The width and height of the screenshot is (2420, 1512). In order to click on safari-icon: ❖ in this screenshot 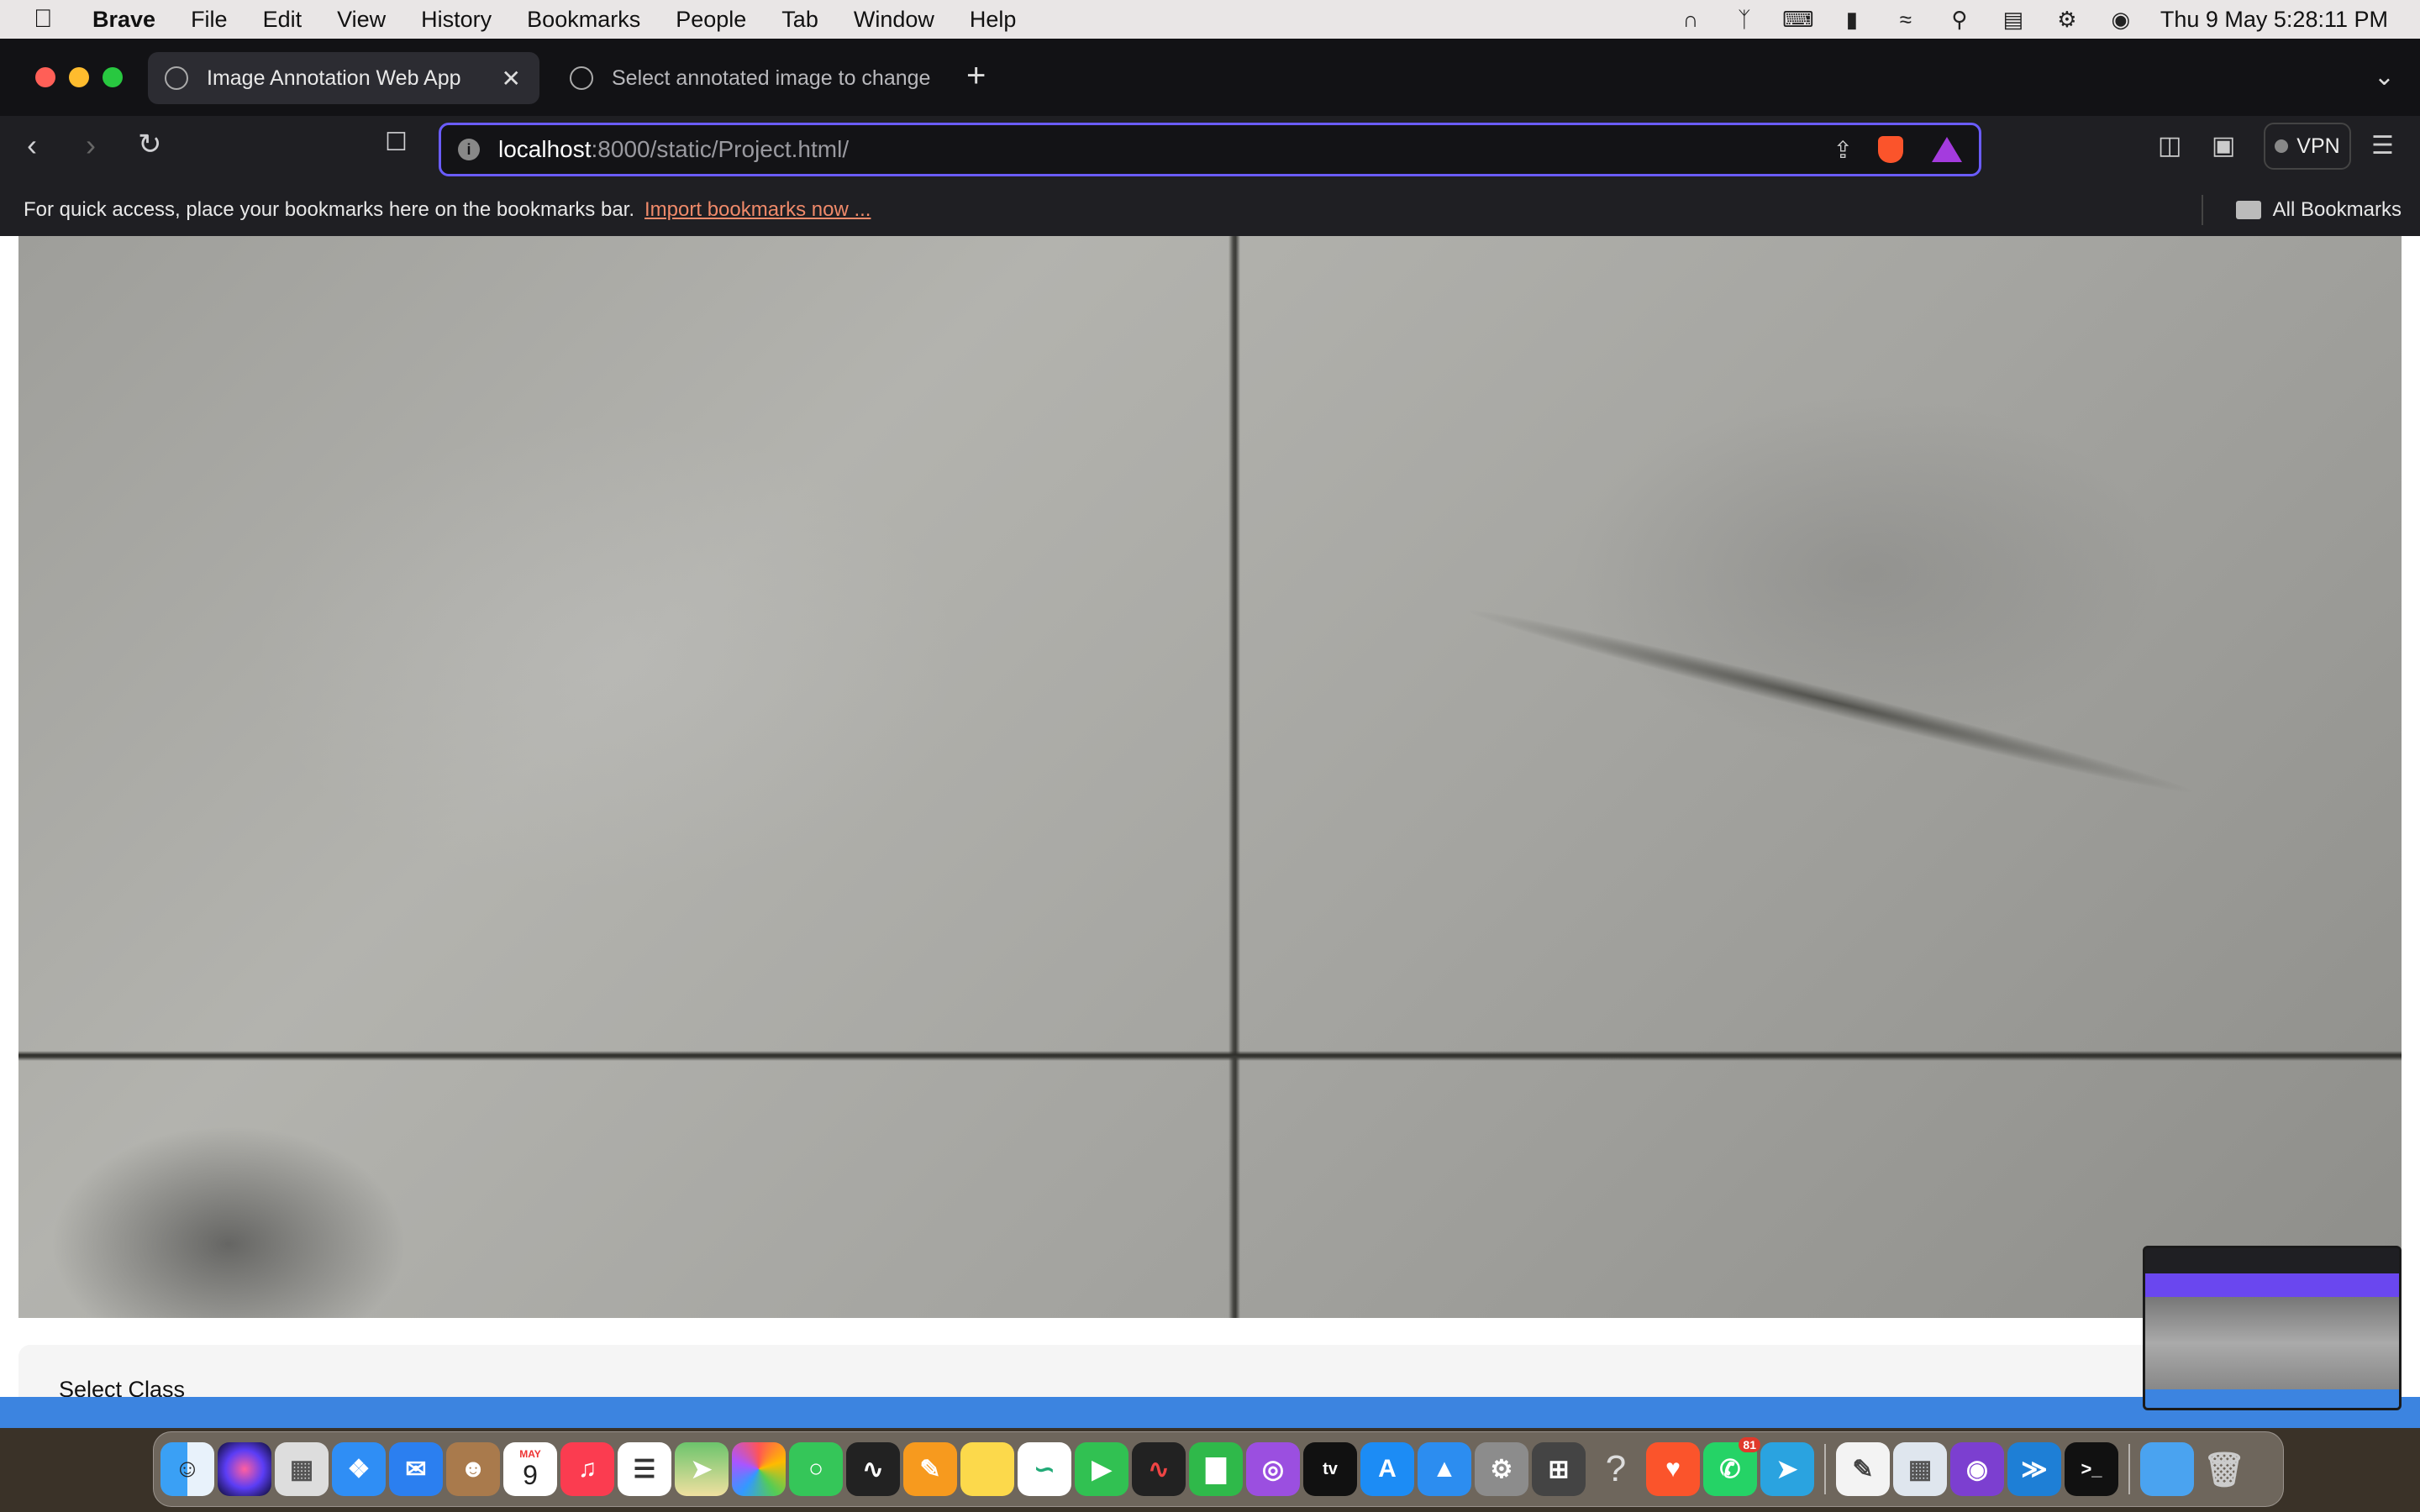, I will do `click(359, 1469)`.